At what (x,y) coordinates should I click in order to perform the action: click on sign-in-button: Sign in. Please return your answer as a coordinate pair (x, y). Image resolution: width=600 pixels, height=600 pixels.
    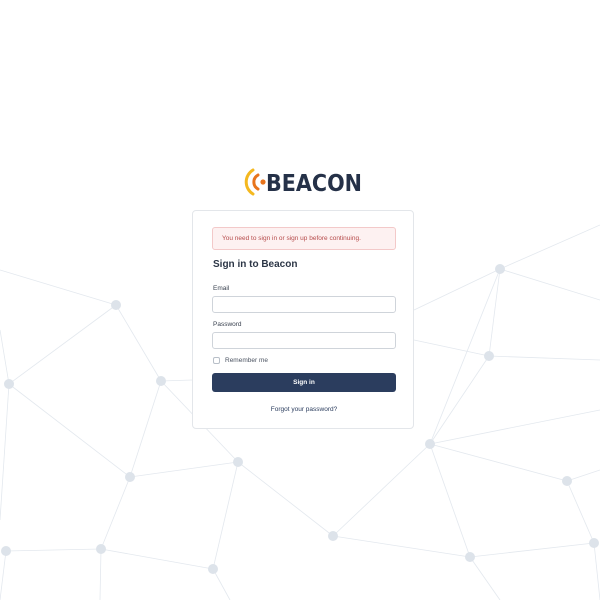
    Looking at the image, I should click on (304, 382).